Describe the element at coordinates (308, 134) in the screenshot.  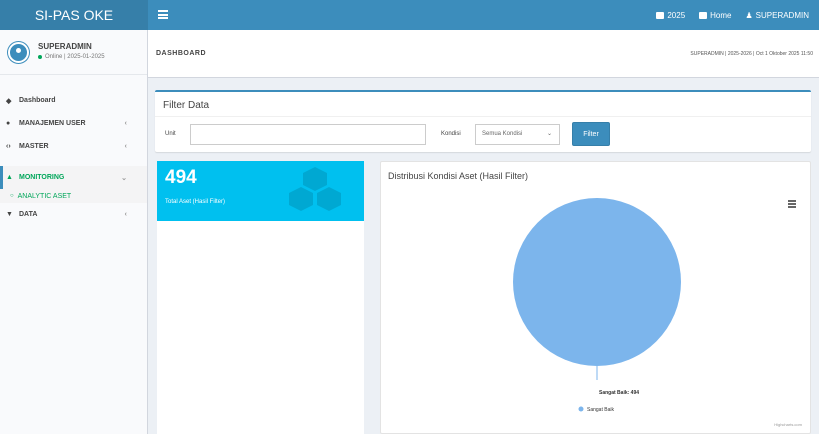
I see `unit-input` at that location.